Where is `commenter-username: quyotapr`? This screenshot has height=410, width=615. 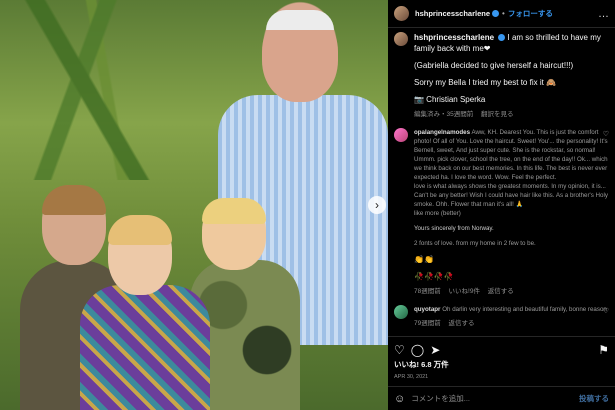
commenter-username: quyotapr is located at coordinates (427, 309).